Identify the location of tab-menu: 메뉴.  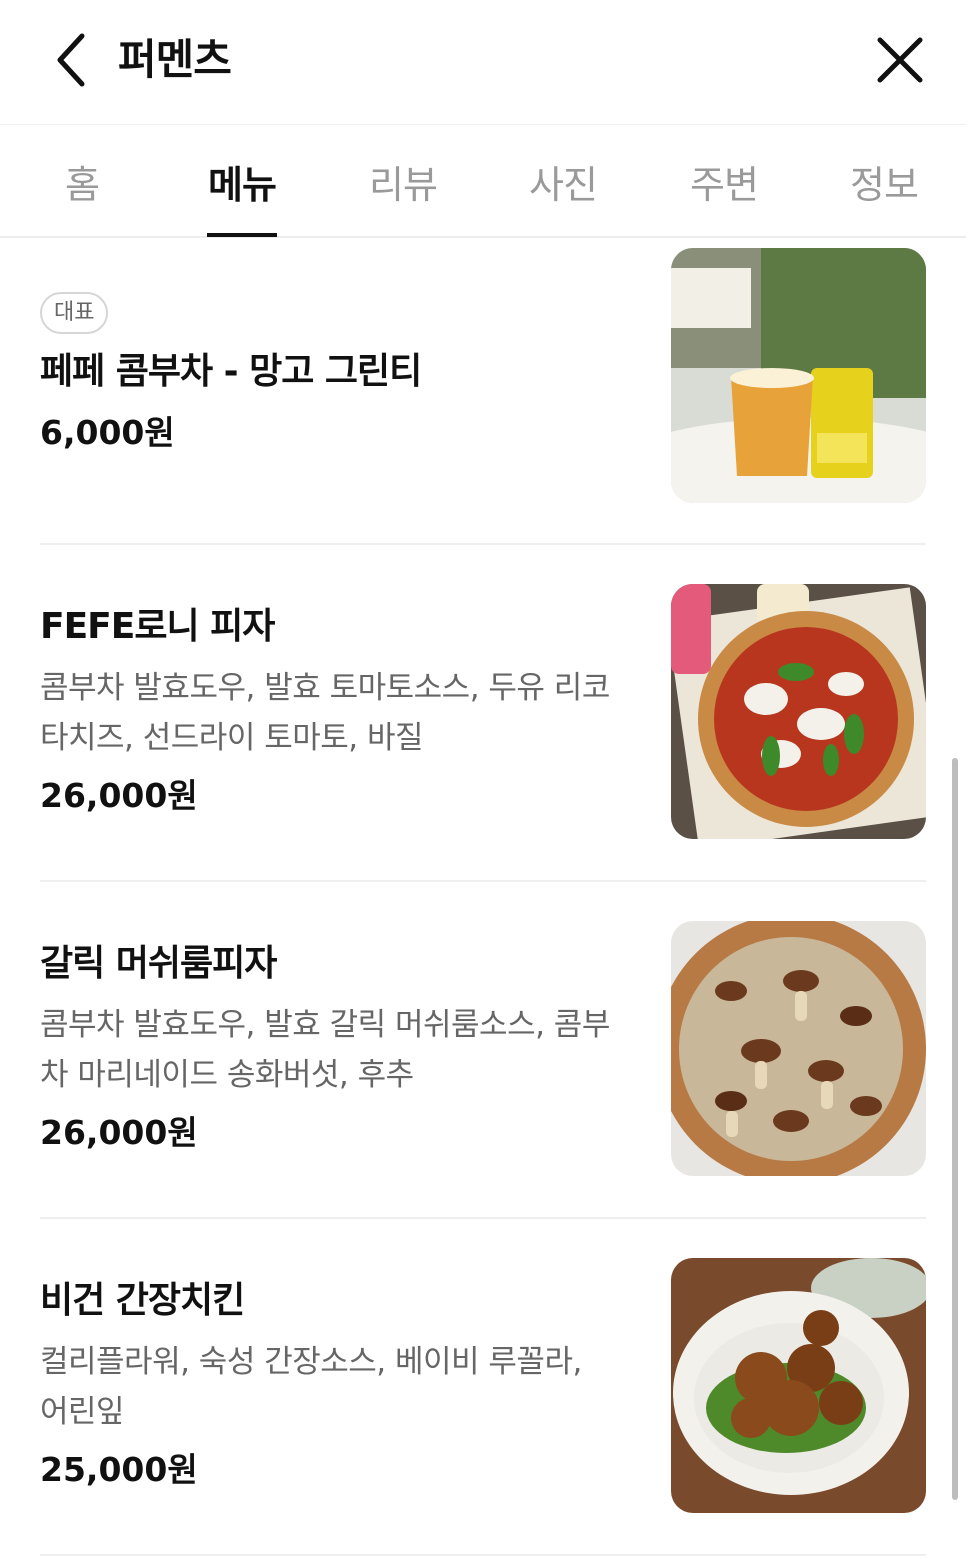
(242, 181).